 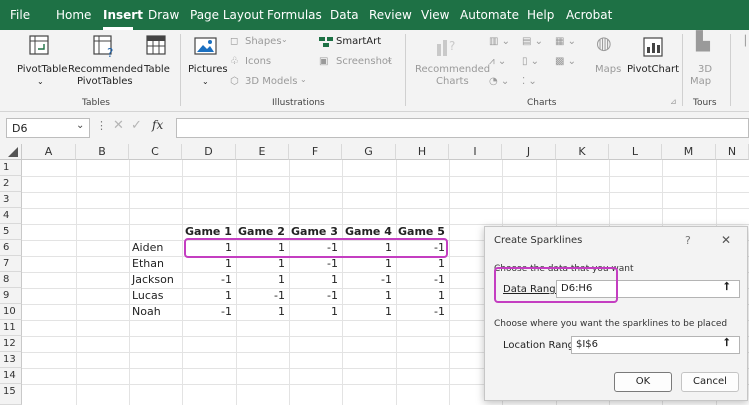 I want to click on menu-insert: Insert, so click(x=123, y=15).